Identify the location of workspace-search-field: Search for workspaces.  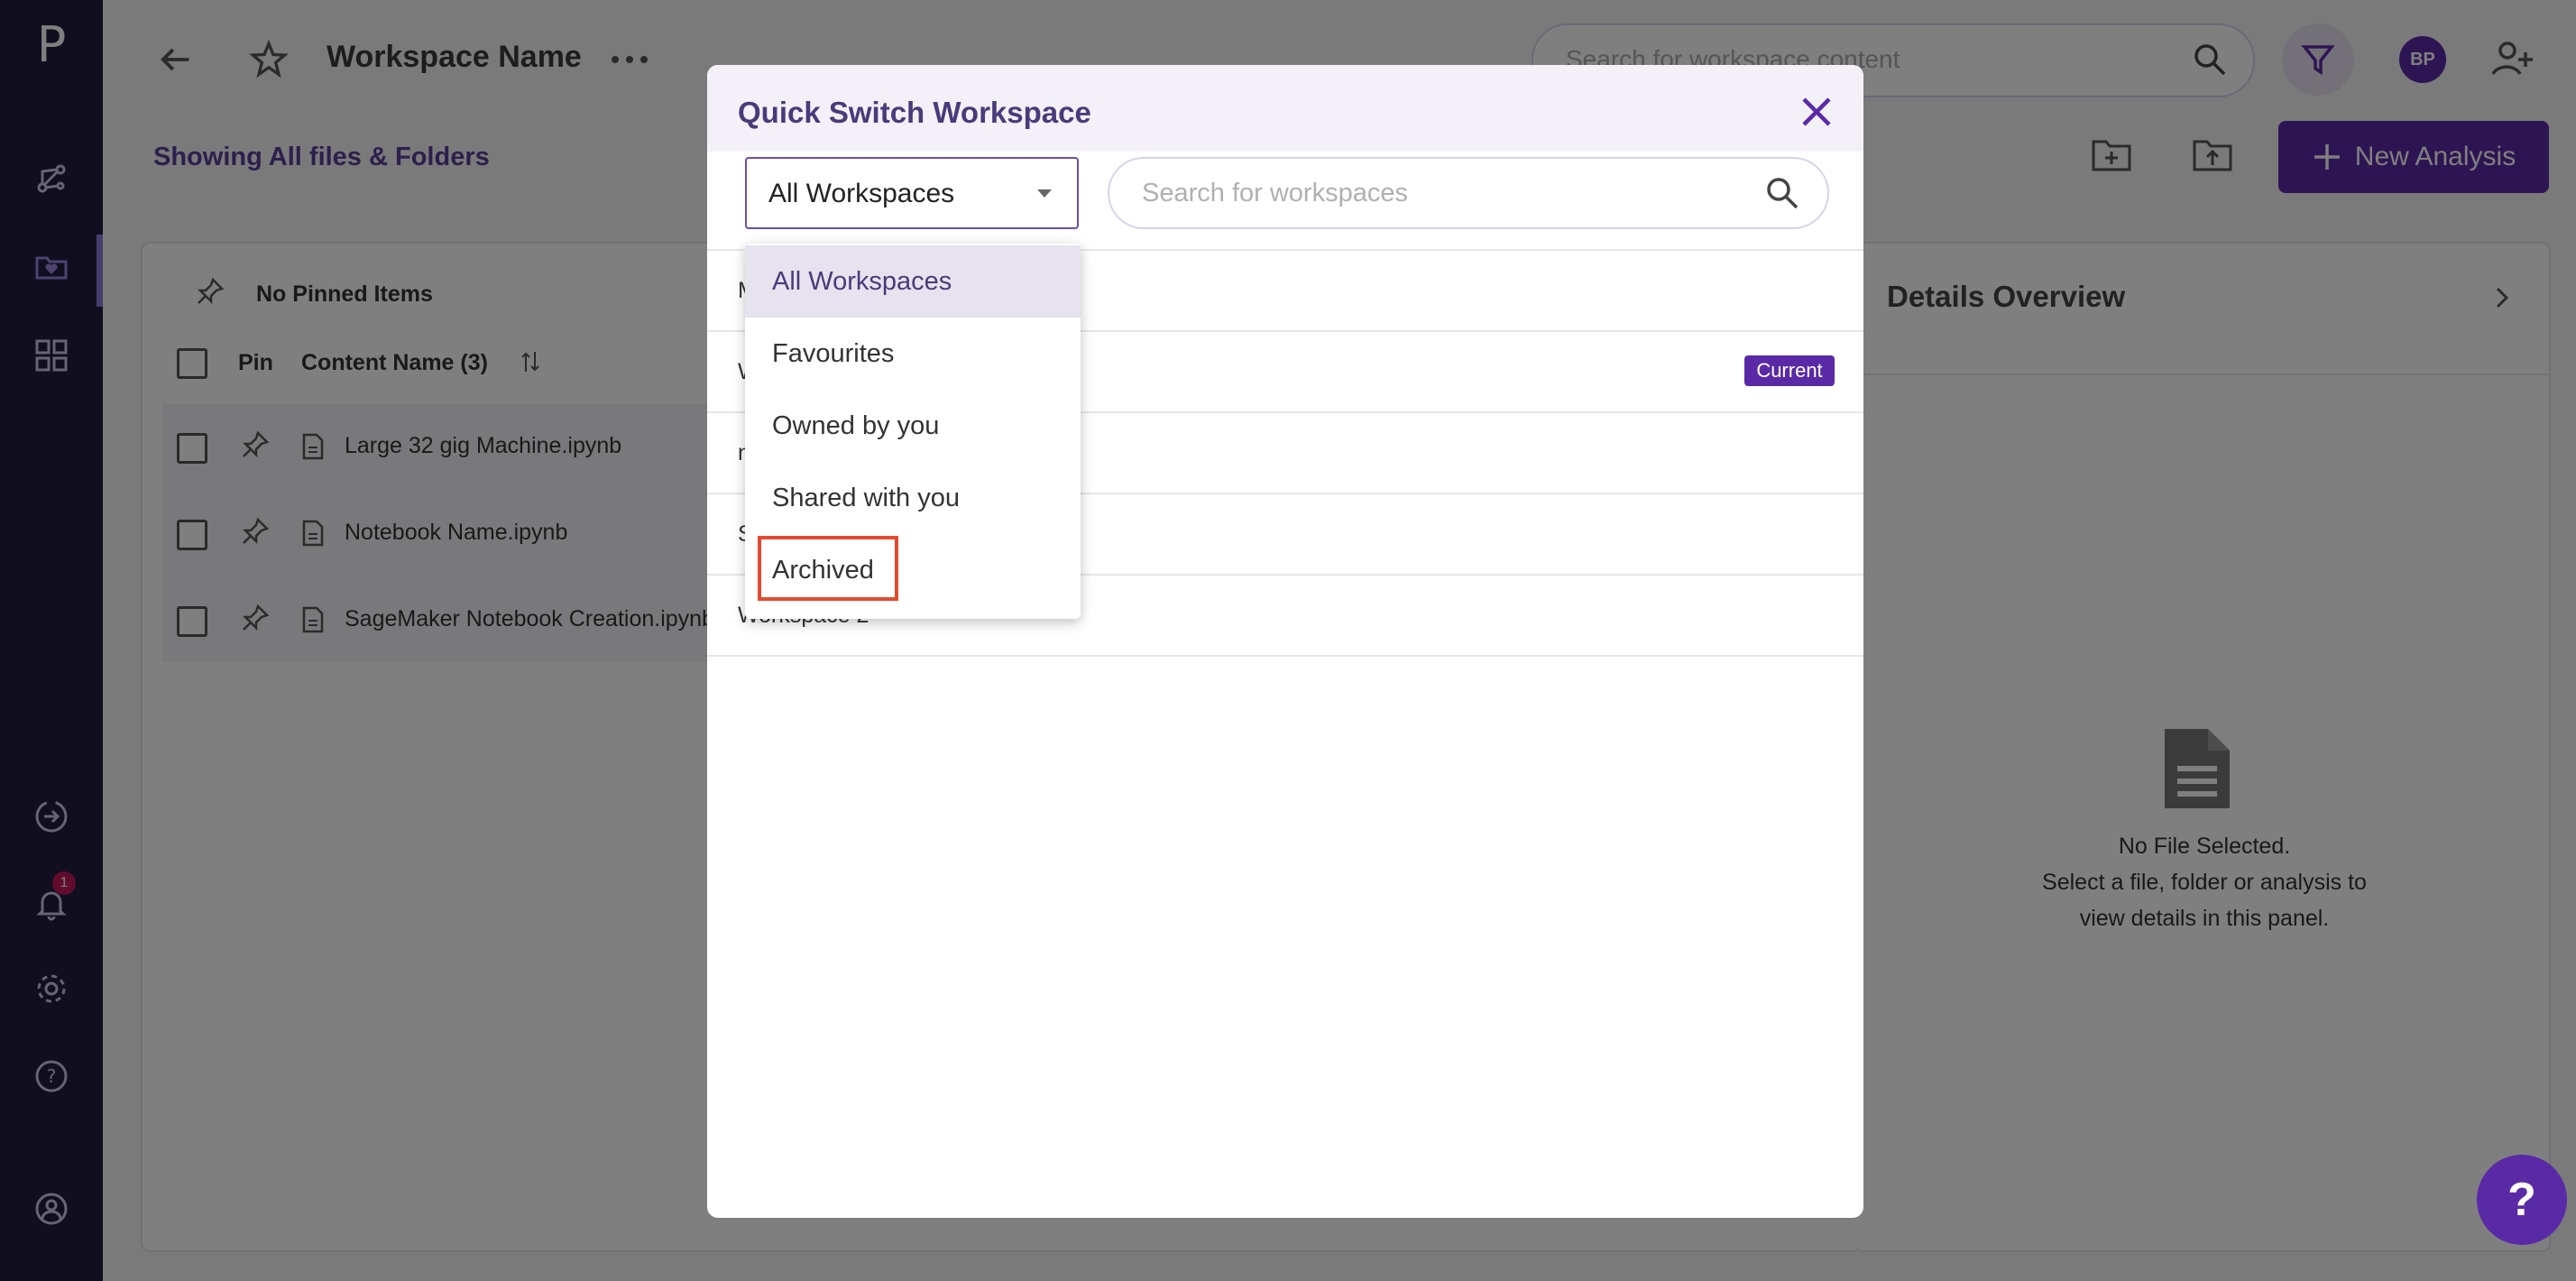
(1468, 193).